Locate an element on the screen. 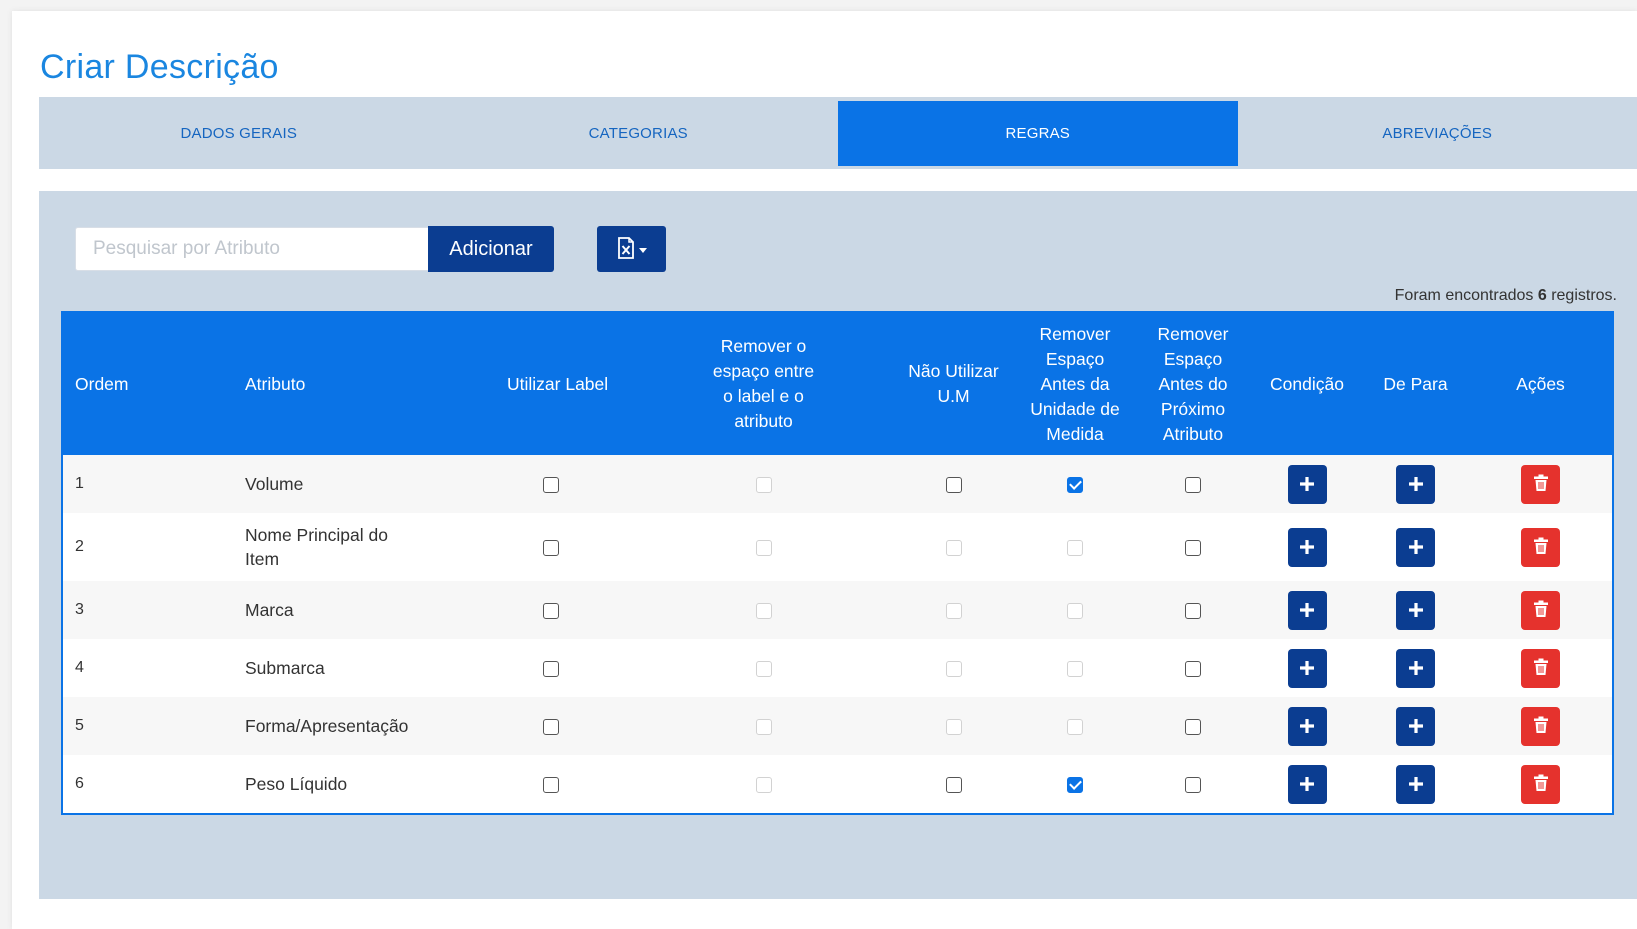  records-suffix: registros. is located at coordinates (1584, 295).